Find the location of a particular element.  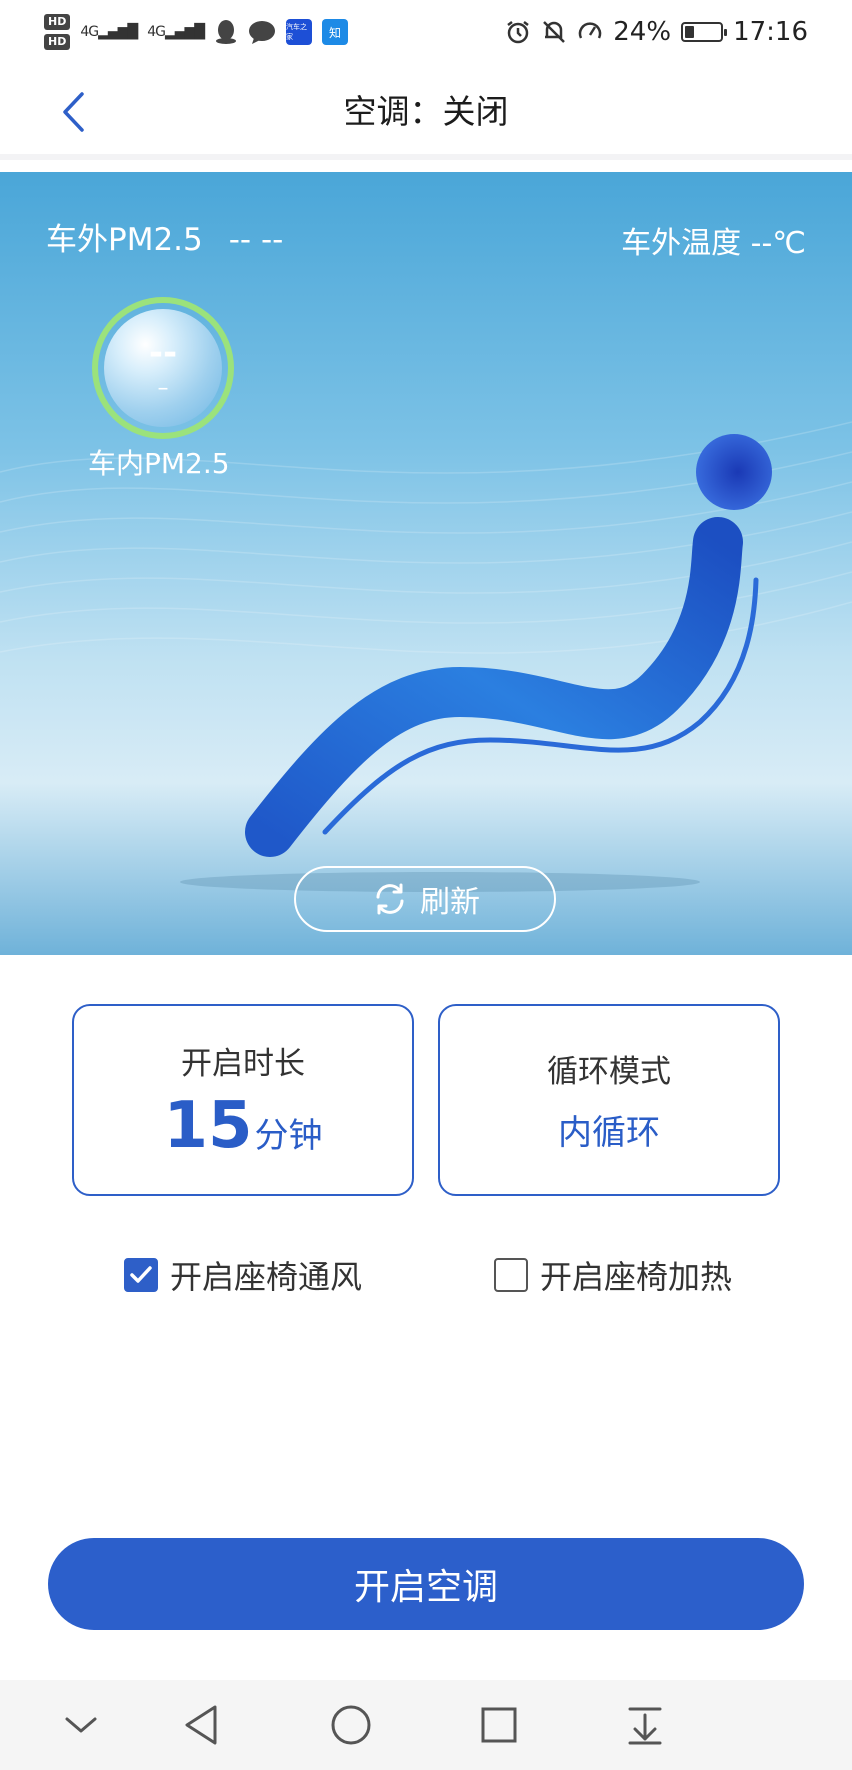

refresh-label: 刷新 is located at coordinates (450, 902).